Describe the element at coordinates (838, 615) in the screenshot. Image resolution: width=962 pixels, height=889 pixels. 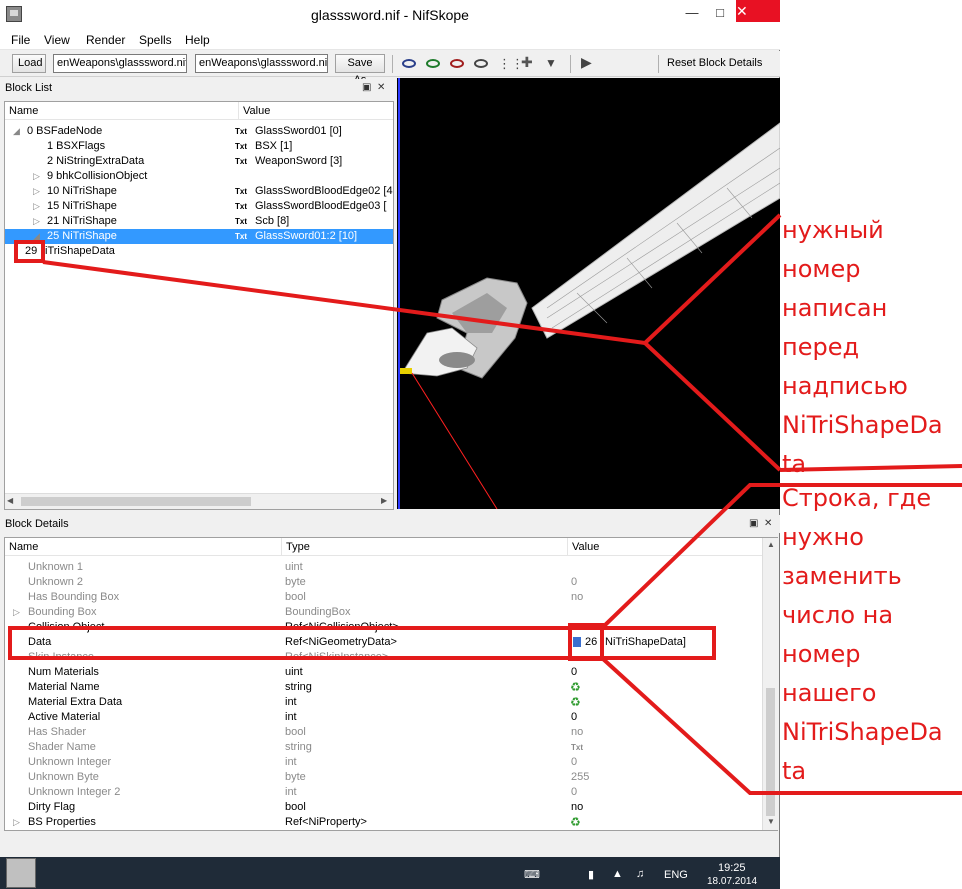
I see `annotation-line: число на` at that location.